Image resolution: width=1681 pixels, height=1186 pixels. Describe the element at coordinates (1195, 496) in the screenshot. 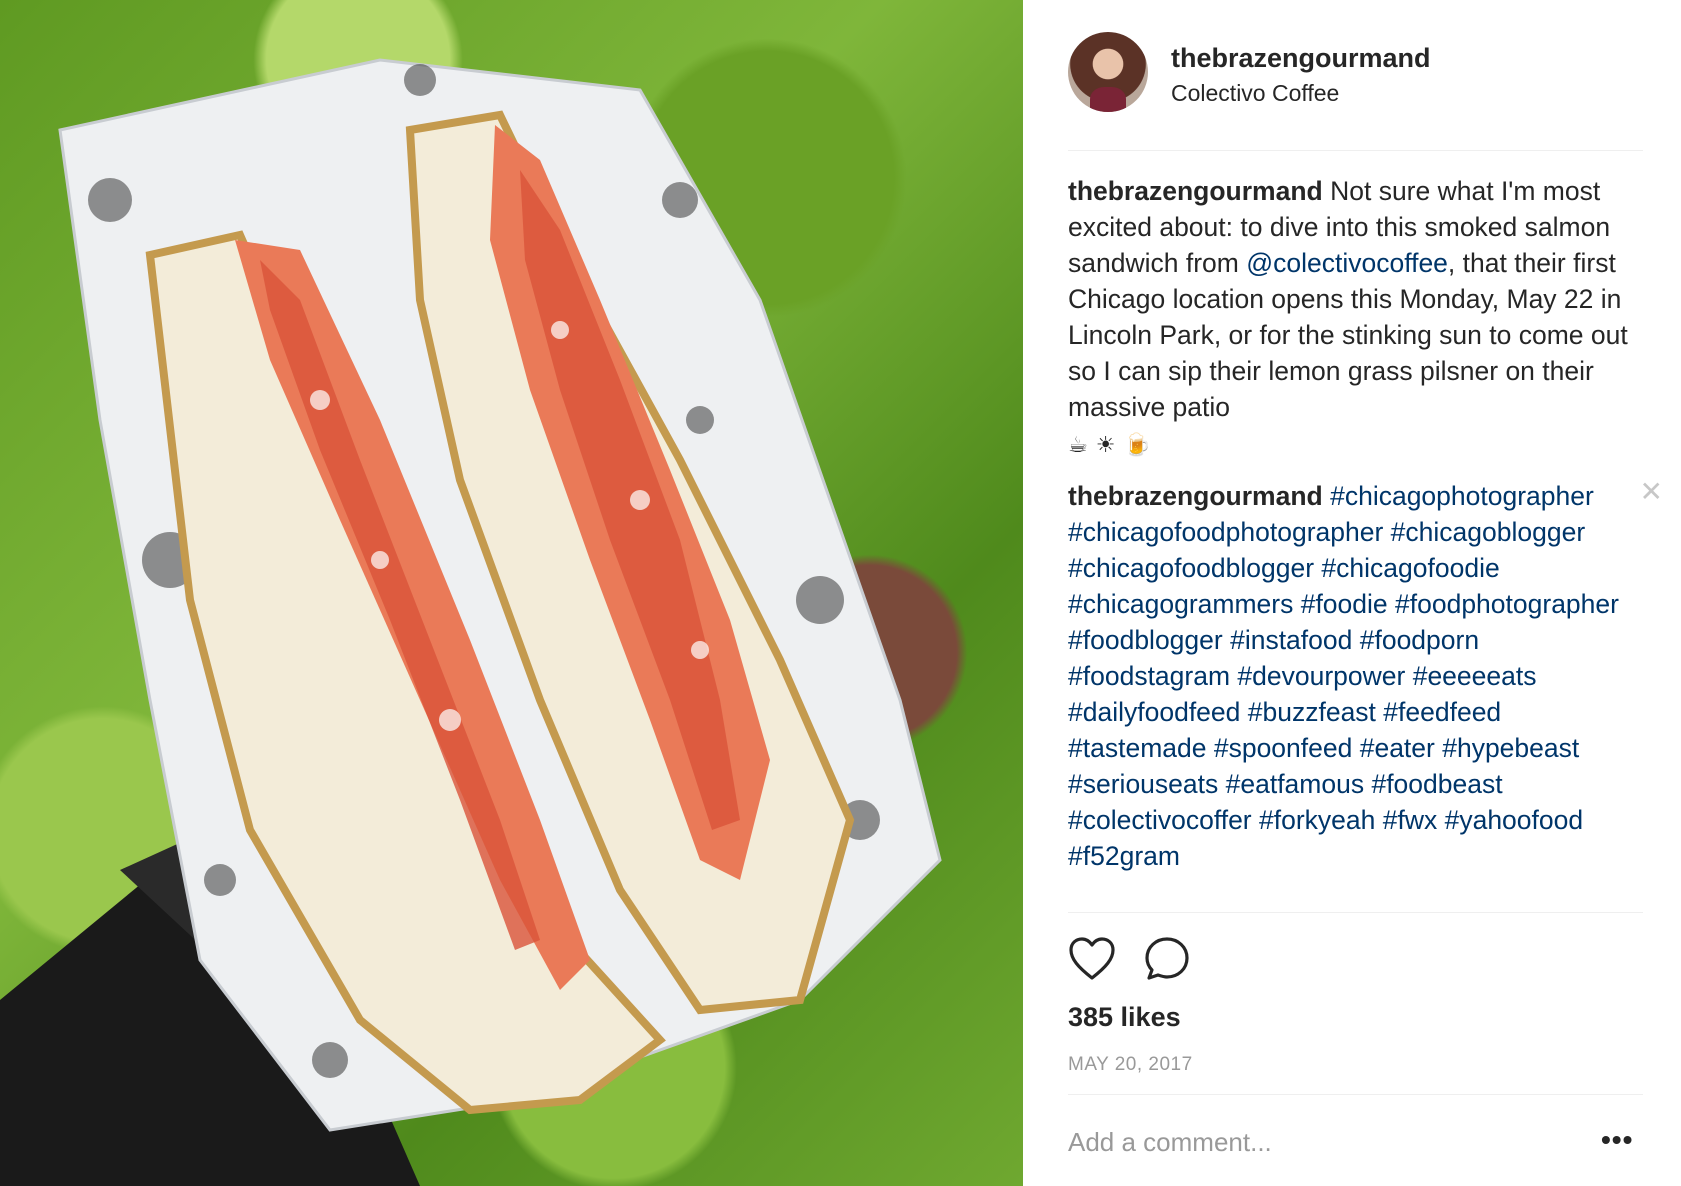

I see `hashtag-comment-username: thebrazengourmand` at that location.